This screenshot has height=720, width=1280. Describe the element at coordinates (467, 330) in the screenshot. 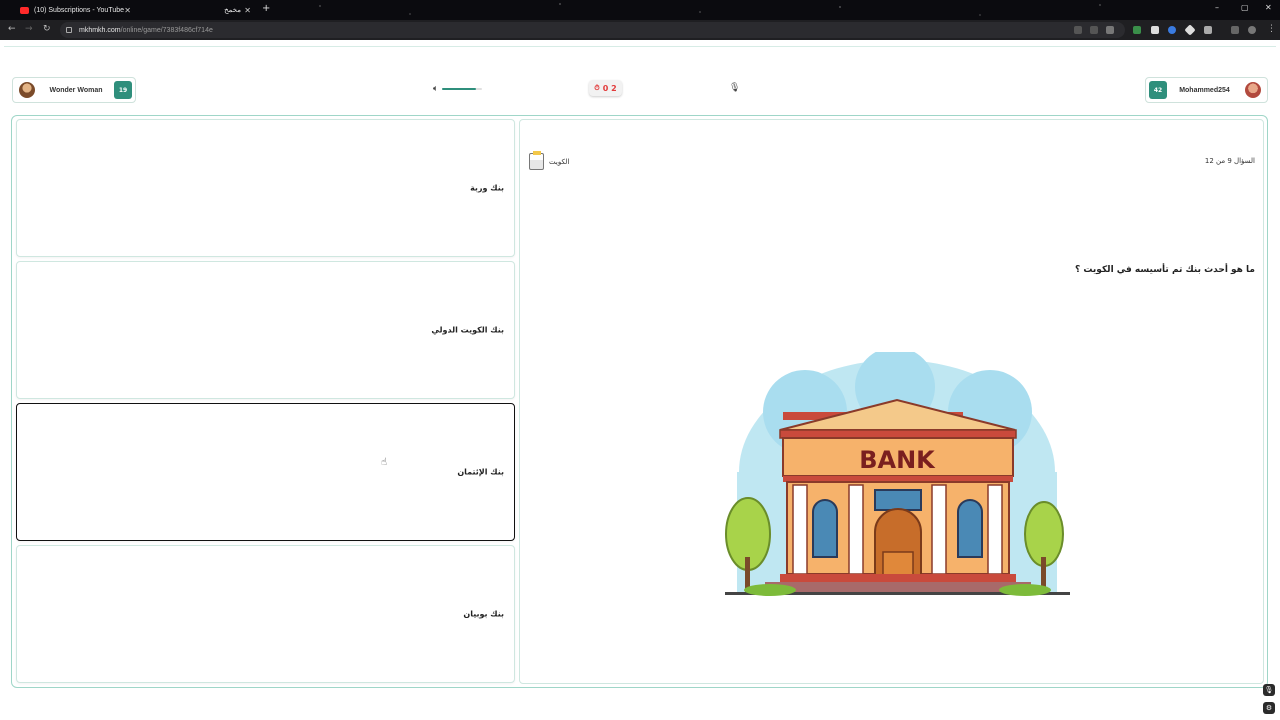

I see `answer-text: بنك الكويت الدولي` at that location.